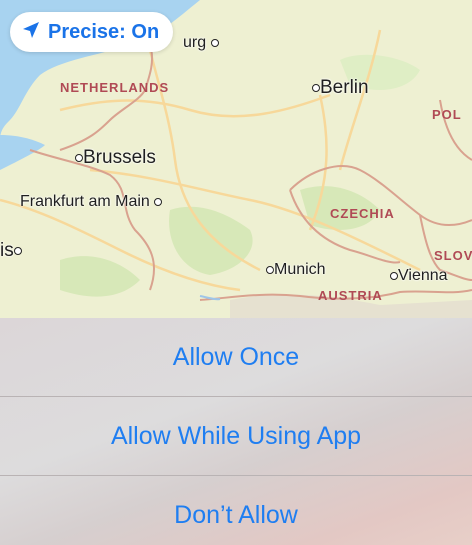 The width and height of the screenshot is (472, 545). What do you see at coordinates (104, 31) in the screenshot?
I see `precise-label: Precise: On` at bounding box center [104, 31].